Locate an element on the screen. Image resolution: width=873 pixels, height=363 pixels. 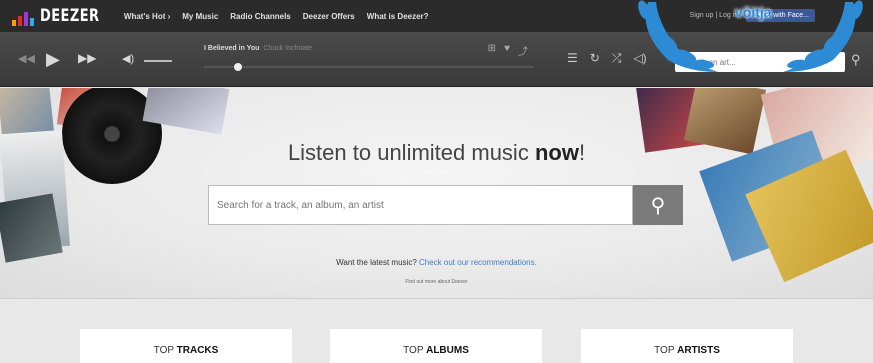
hero-headline-suffix: ! is located at coordinates (582, 152).